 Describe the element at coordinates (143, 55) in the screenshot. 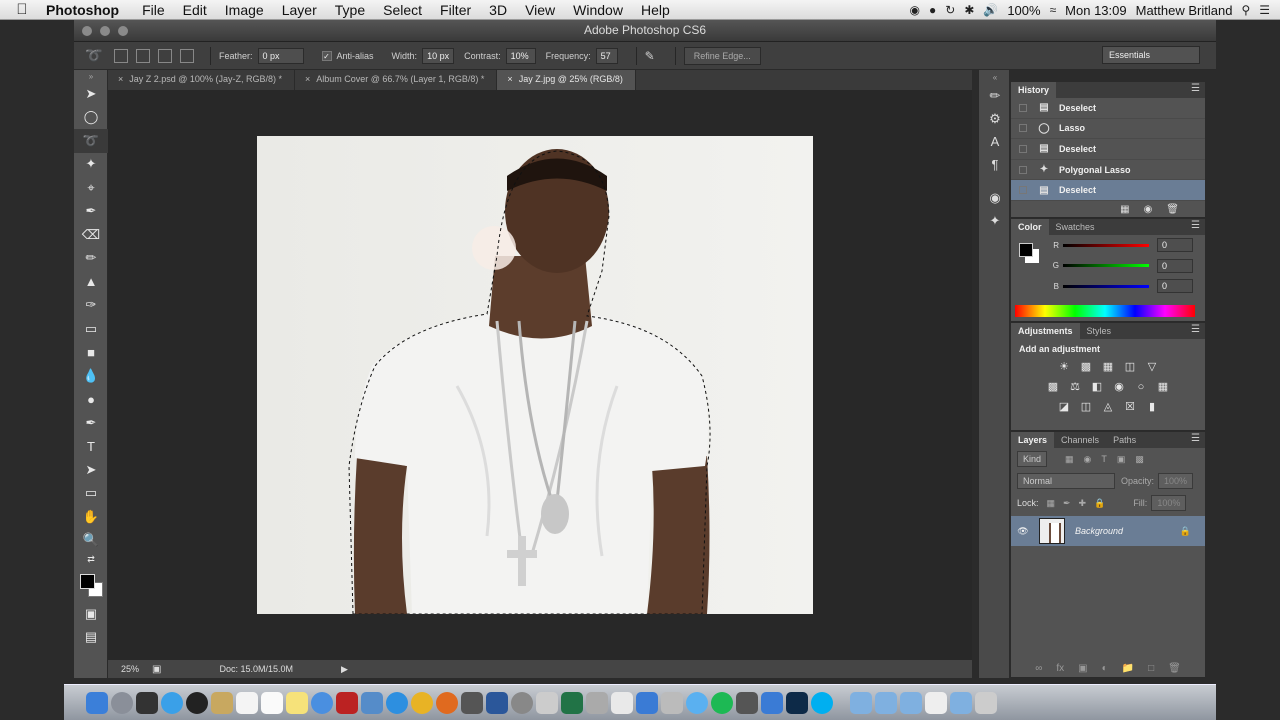

I see `add-to-selection-icon` at that location.